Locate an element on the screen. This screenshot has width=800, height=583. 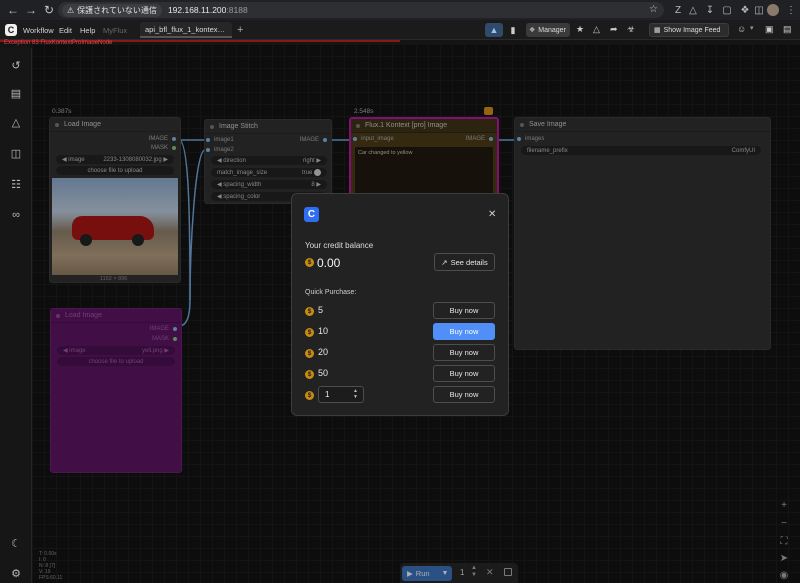
see-details-label: See details is located at coordinates (469, 262).